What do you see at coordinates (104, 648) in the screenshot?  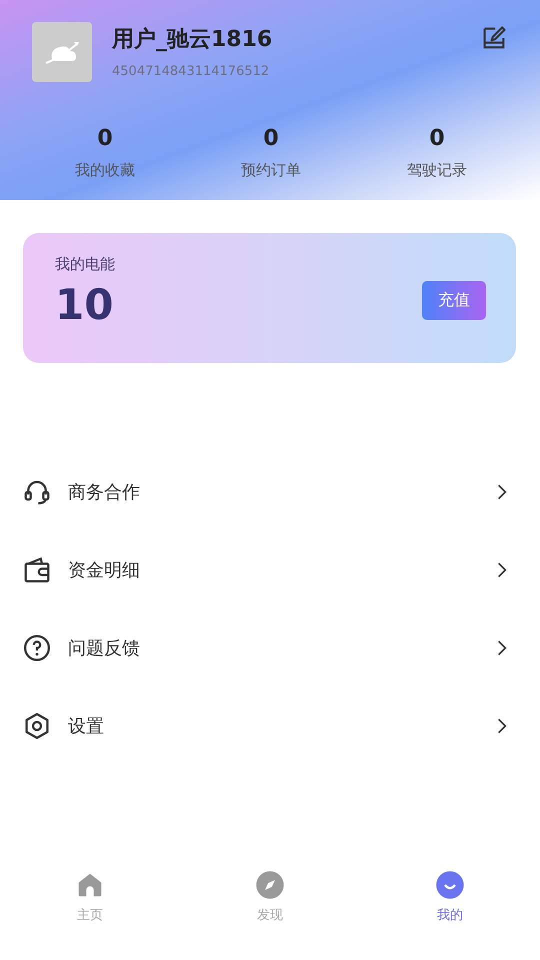 I see `menu-label: 问题反馈` at bounding box center [104, 648].